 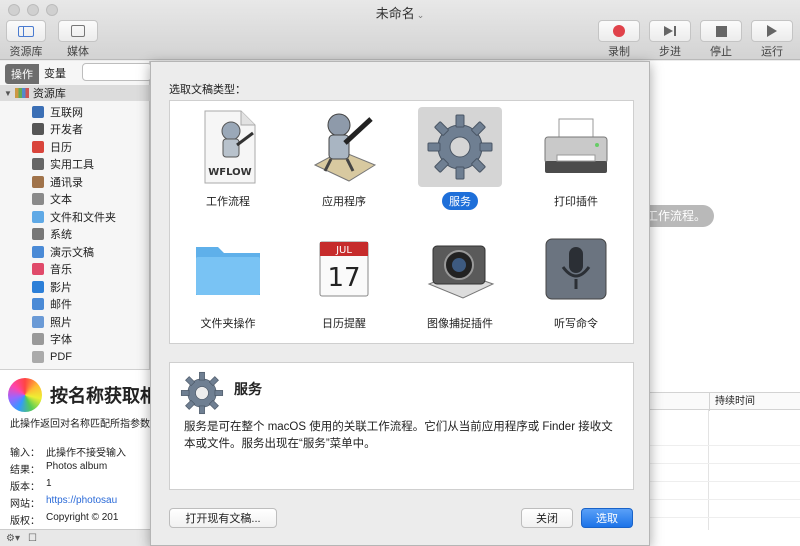 I want to click on type-image-capture: 图像捕捉插件, so click(x=460, y=280).